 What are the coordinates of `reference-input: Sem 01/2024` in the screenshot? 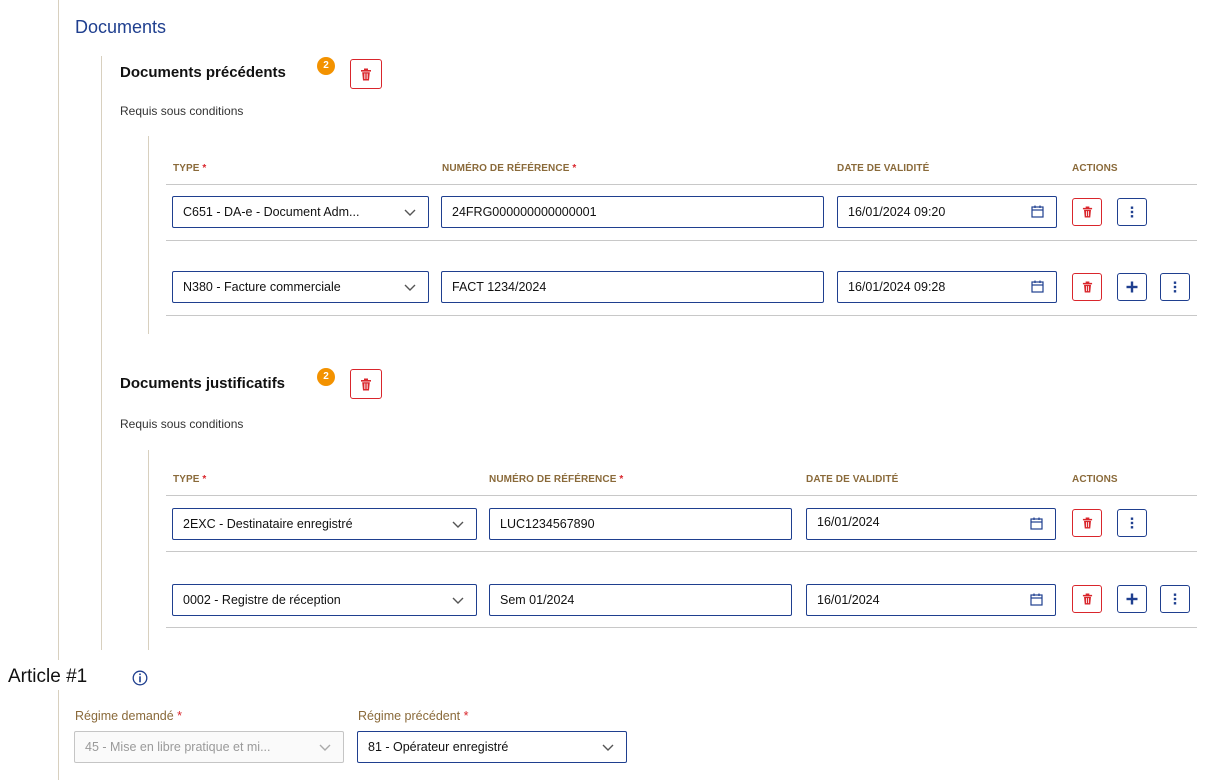 It's located at (640, 600).